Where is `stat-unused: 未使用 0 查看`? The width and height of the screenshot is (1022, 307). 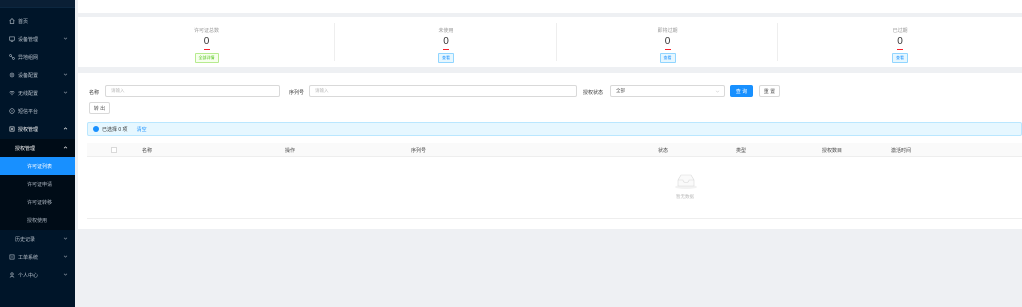 stat-unused: 未使用 0 查看 is located at coordinates (446, 42).